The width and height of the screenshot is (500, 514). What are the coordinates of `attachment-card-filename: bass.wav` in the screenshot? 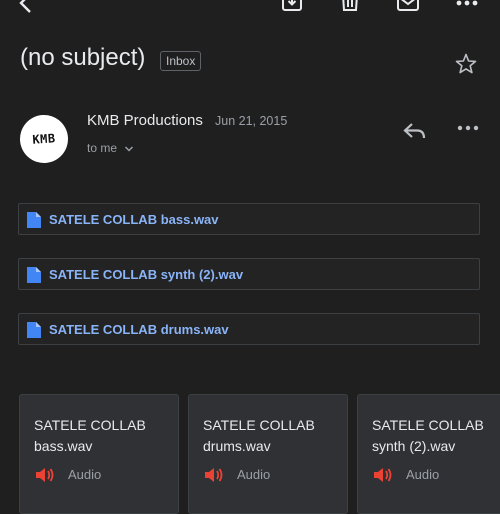 It's located at (63, 446).